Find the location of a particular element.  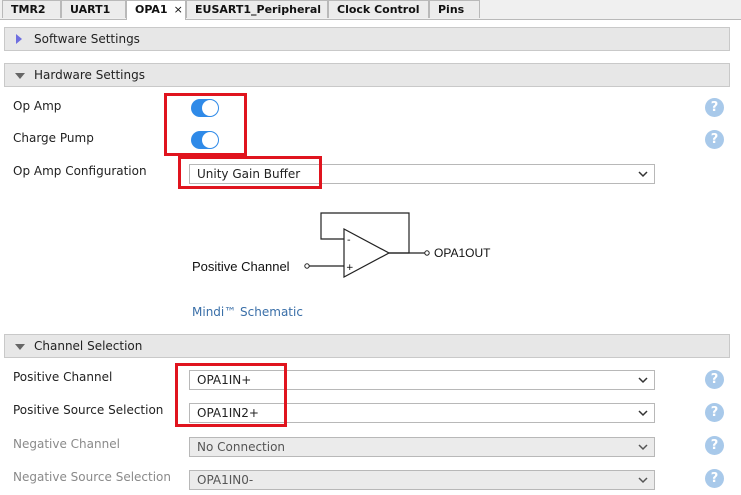

channel-selection-header: Channel Selection is located at coordinates (367, 346).